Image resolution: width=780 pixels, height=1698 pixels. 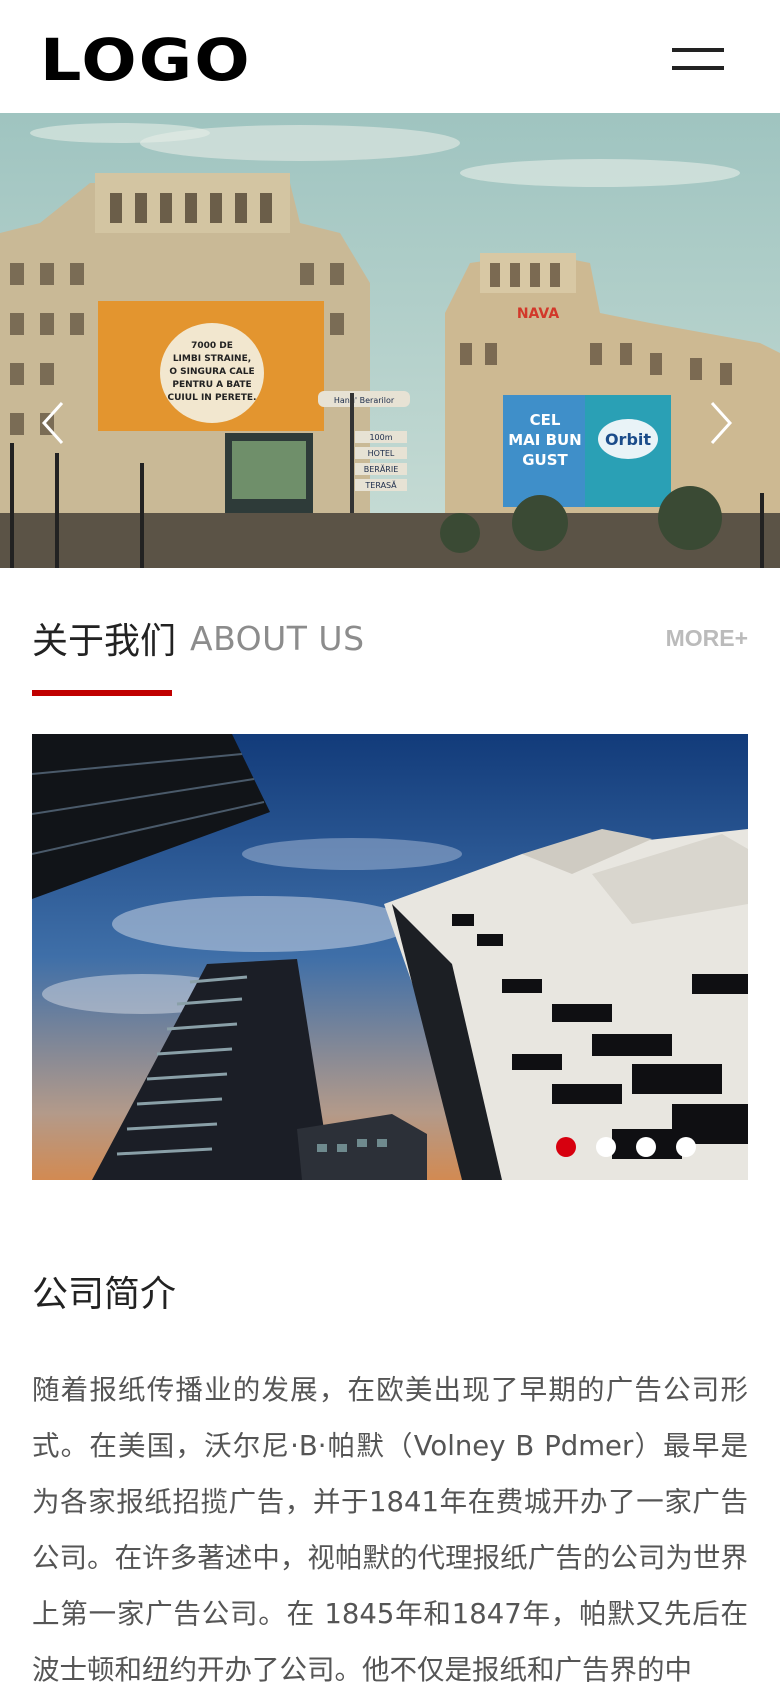 What do you see at coordinates (545, 420) in the screenshot?
I see `billboard-right-line: CEL` at bounding box center [545, 420].